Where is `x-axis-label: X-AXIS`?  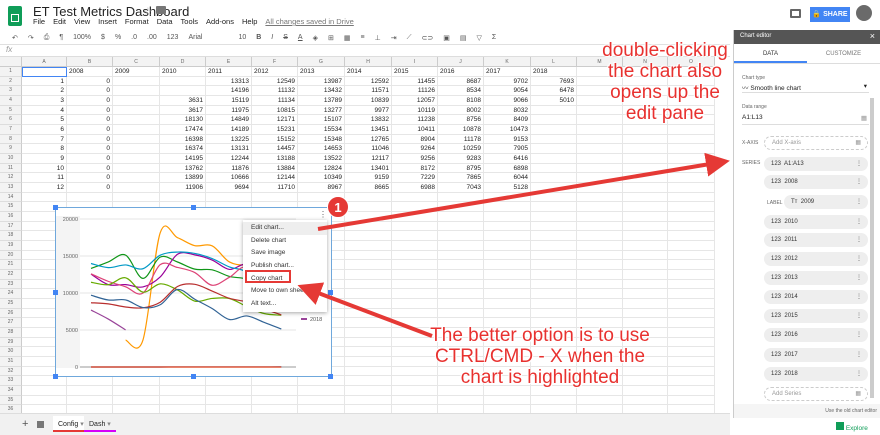
x-axis-label: X-AXIS is located at coordinates (750, 143).